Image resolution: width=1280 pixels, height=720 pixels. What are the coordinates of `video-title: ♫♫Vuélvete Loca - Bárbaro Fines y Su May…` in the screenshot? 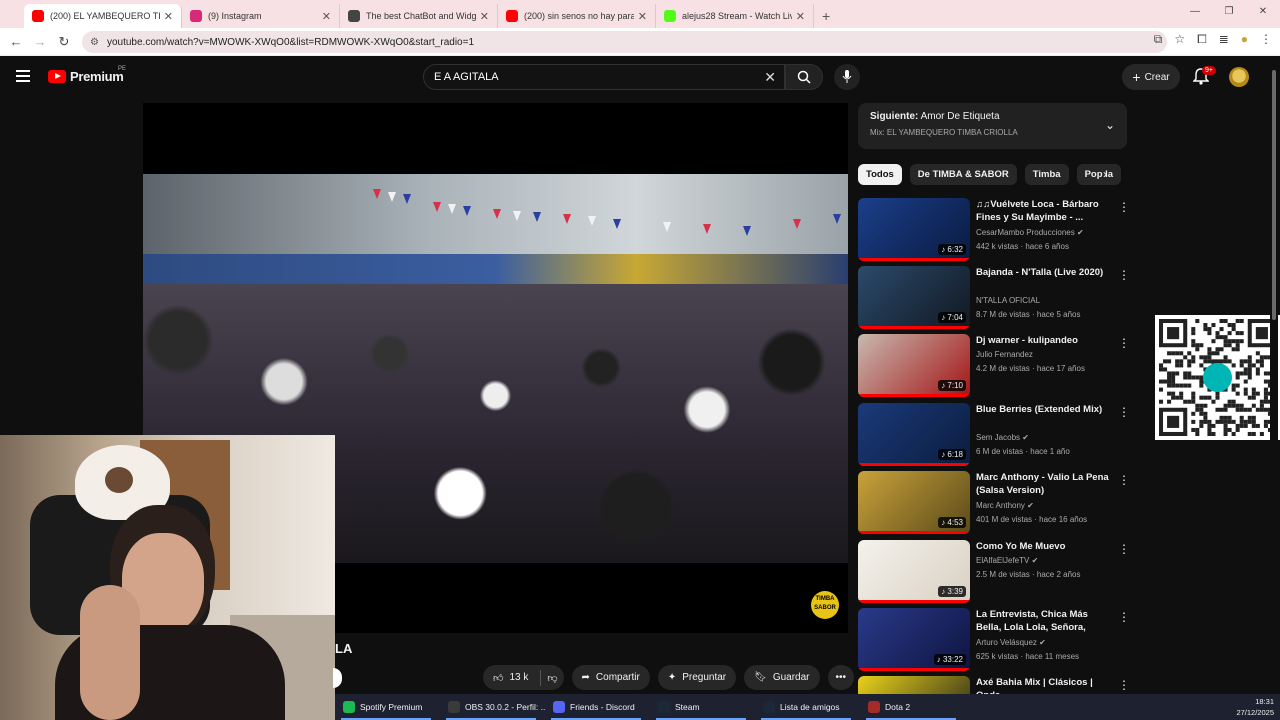 It's located at (1043, 211).